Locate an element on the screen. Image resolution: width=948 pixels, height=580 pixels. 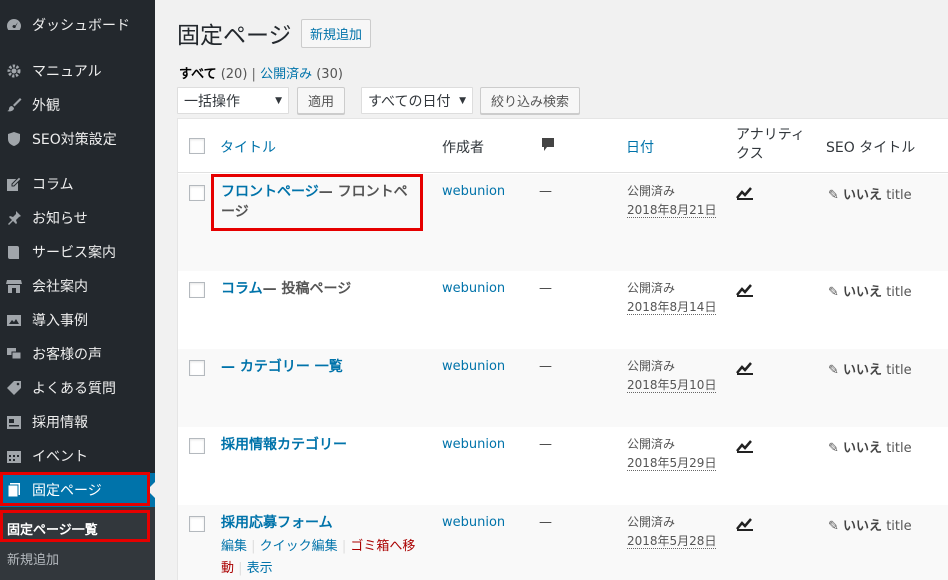
seo-label: title is located at coordinates (899, 448).